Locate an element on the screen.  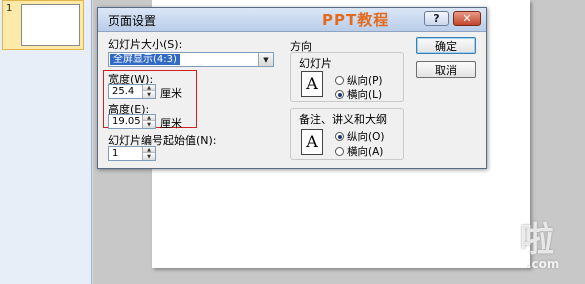
width-stepper: 25.4 ▲ ▼ is located at coordinates (132, 91).